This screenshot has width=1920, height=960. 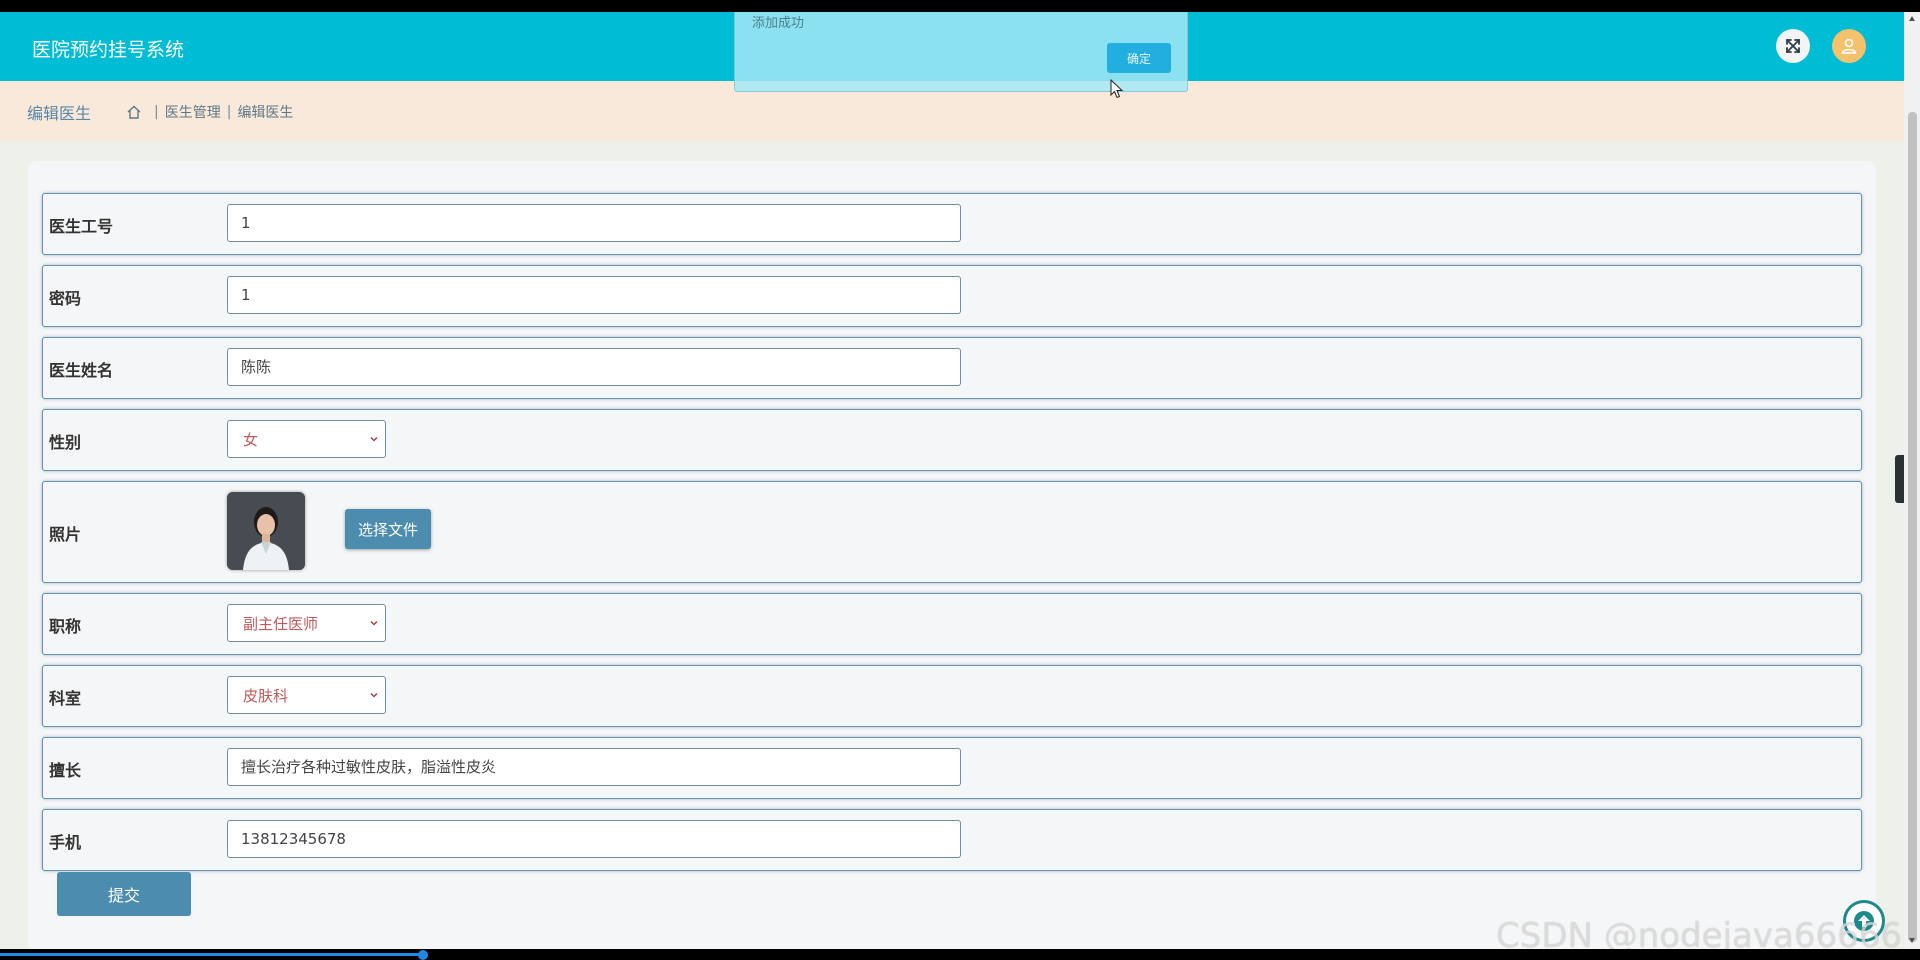 What do you see at coordinates (594, 839) in the screenshot?
I see `phone-input: 13812345678` at bounding box center [594, 839].